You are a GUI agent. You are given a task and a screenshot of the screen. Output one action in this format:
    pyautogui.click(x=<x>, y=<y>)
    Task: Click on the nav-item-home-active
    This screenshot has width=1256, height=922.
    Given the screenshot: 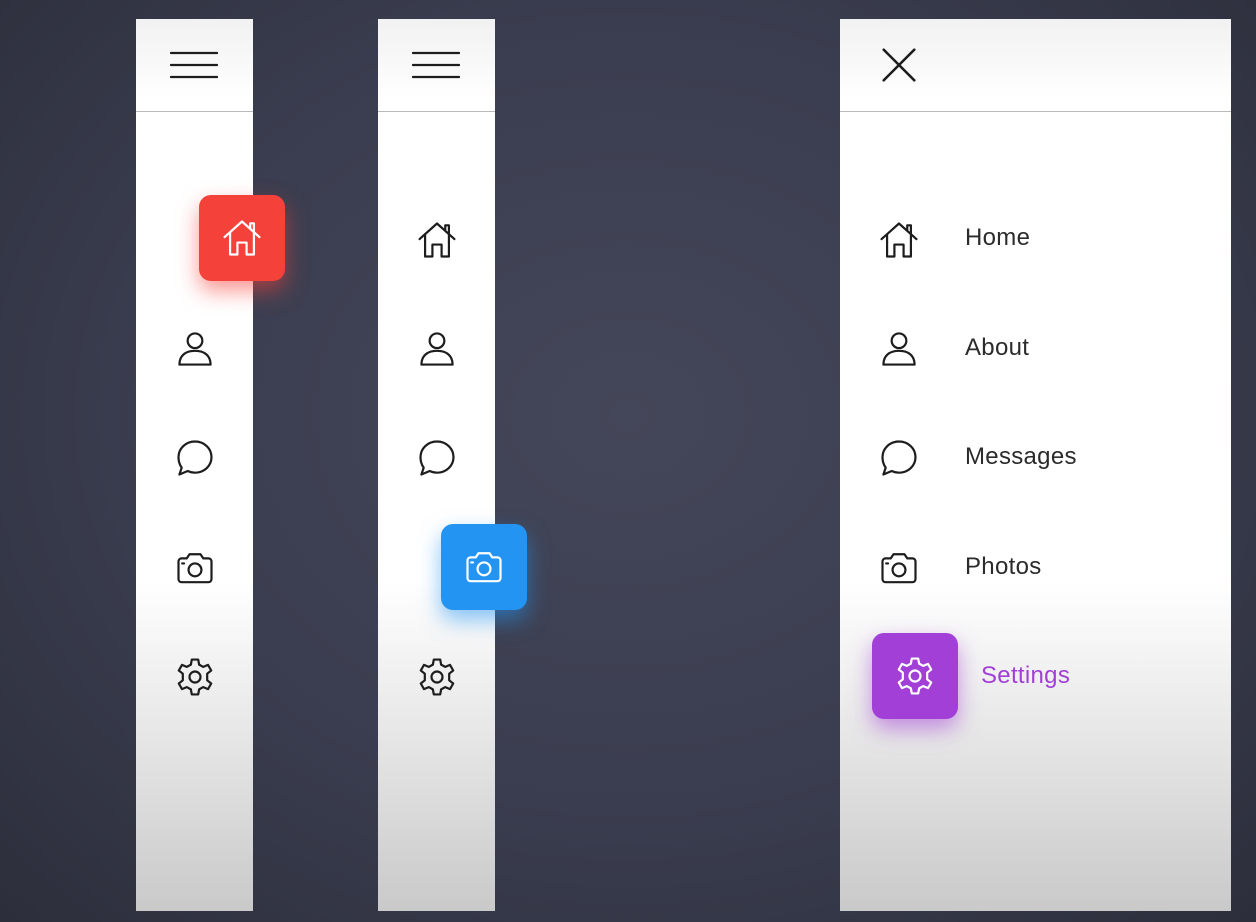 What is the action you would take?
    pyautogui.click(x=242, y=238)
    